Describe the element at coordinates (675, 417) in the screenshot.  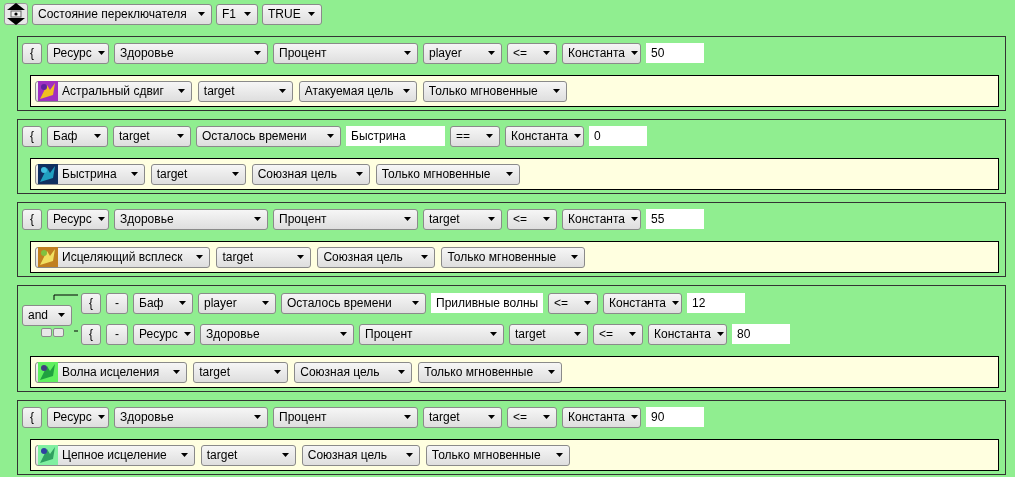
I see `input-field: 90` at that location.